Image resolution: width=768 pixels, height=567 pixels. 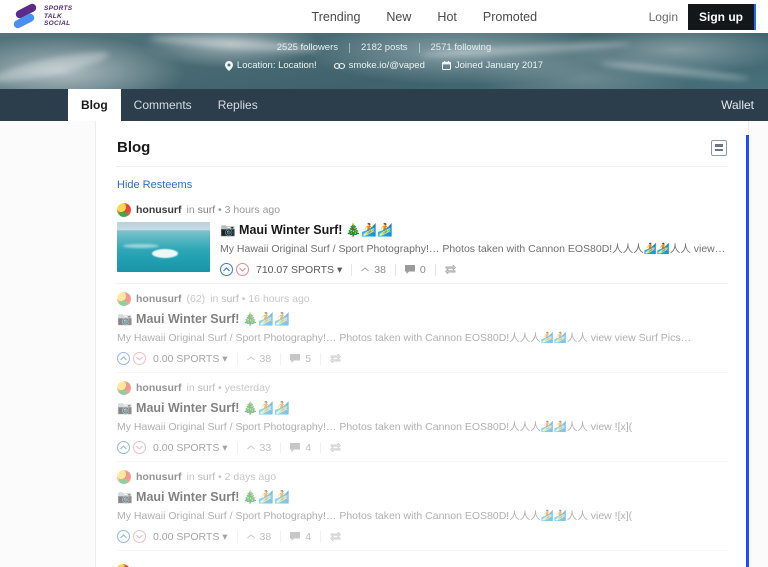 I want to click on location-pin-icon, so click(x=228, y=65).